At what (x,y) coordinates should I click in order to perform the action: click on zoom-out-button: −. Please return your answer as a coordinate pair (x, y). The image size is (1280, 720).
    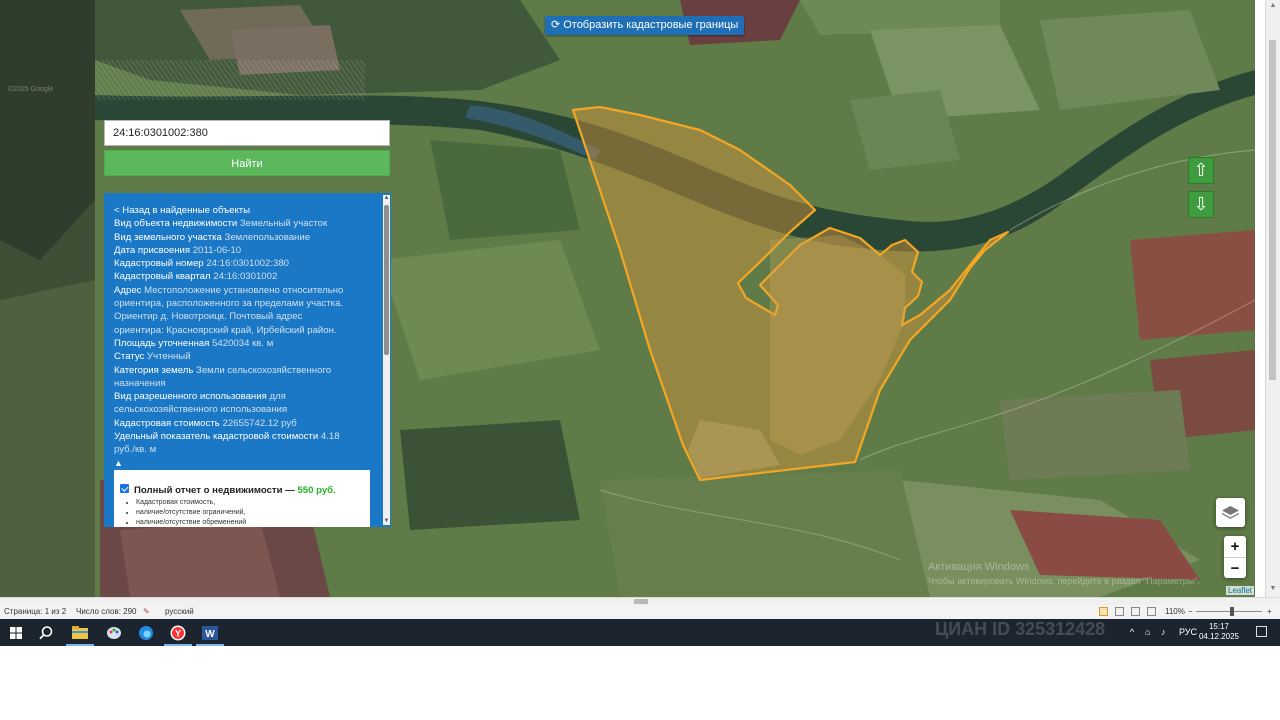
    Looking at the image, I should click on (1235, 568).